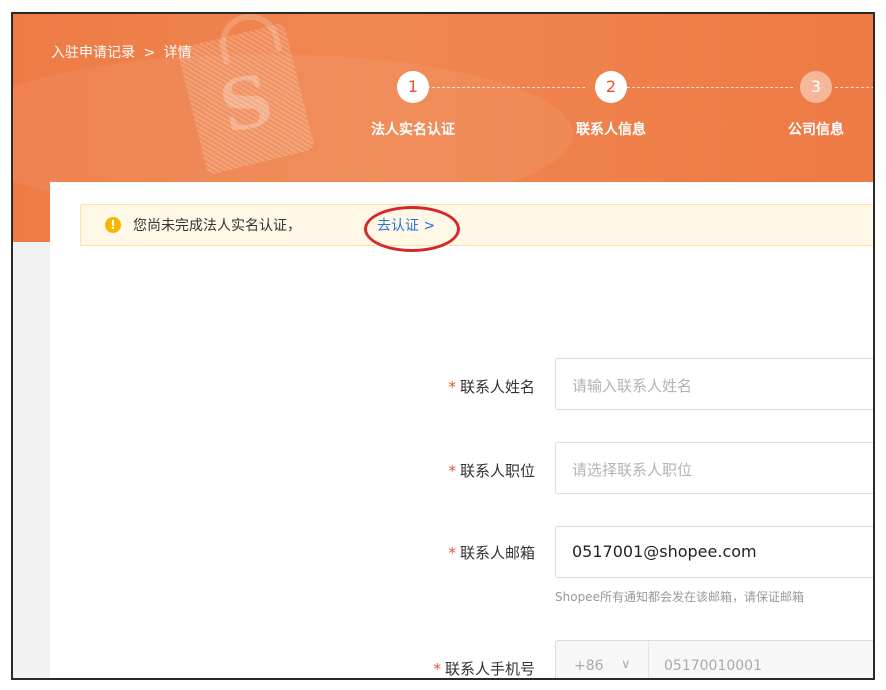  I want to click on contact-position-placeholder: 请选择联系人职位, so click(632, 470).